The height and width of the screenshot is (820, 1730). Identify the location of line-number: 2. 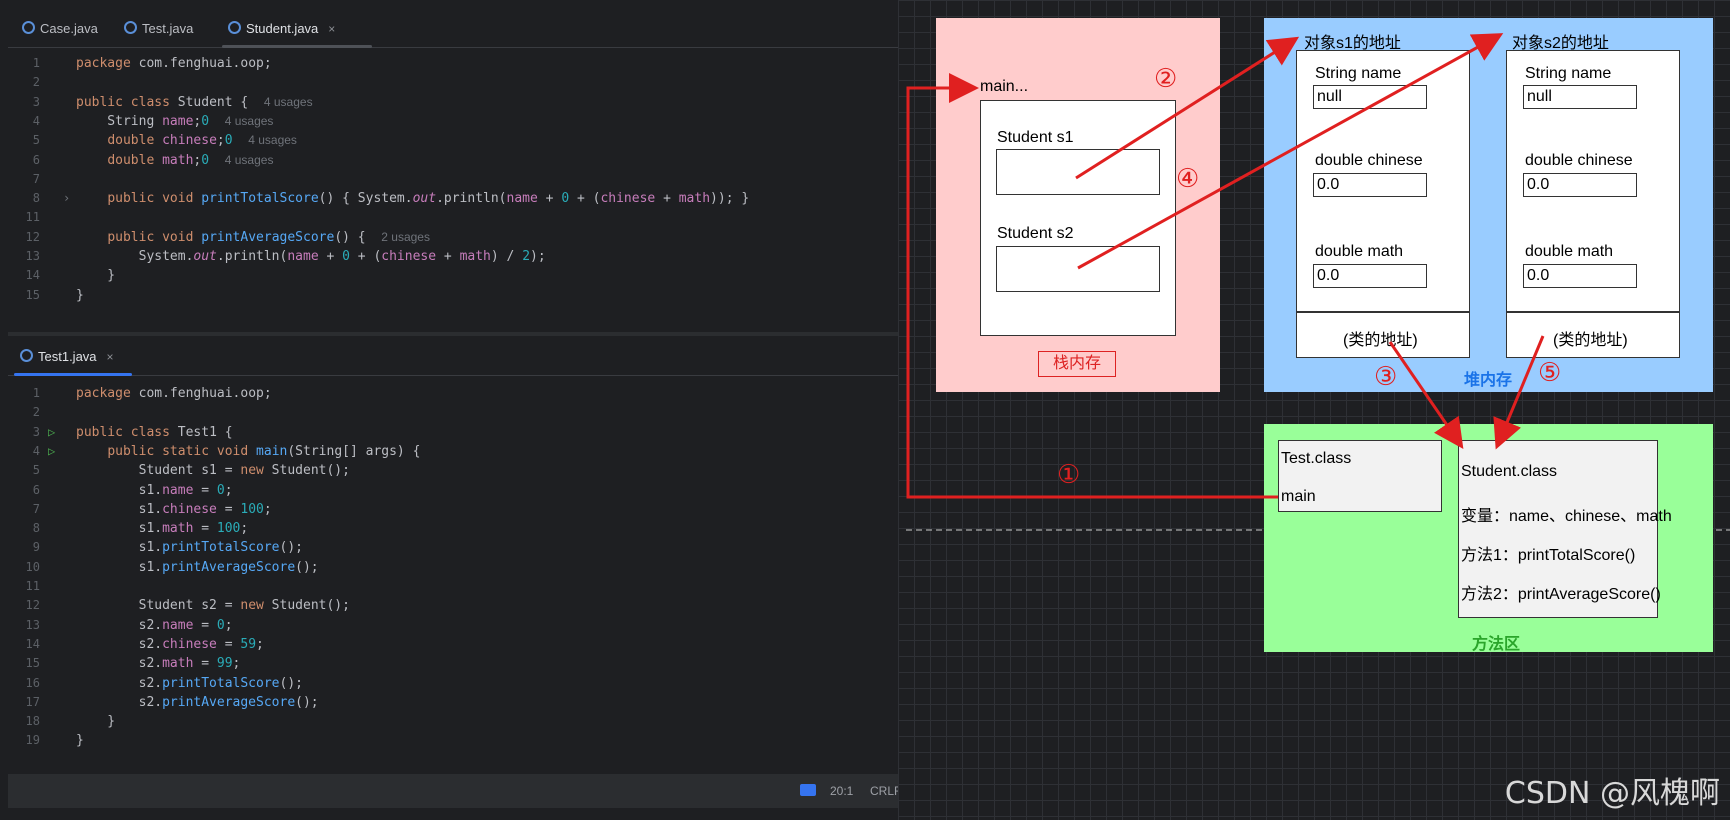
(24, 412).